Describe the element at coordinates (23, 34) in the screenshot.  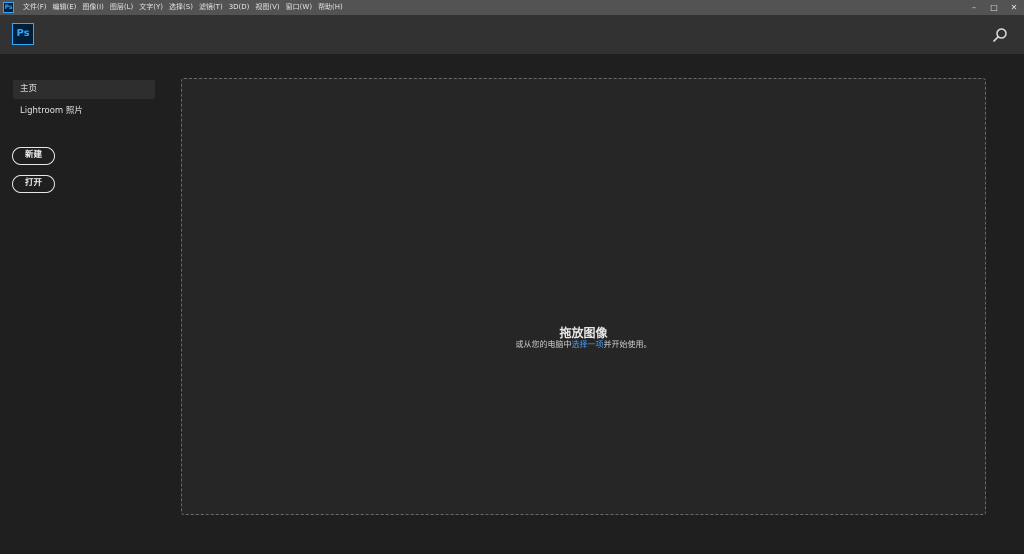
I see `photoshop-logo: Ps` at that location.